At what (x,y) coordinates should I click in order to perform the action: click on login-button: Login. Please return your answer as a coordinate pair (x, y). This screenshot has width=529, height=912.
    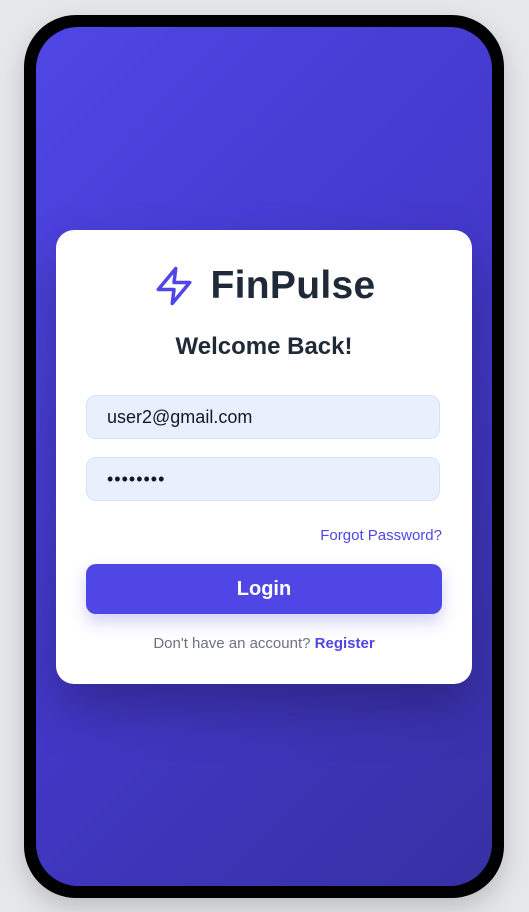
    Looking at the image, I should click on (264, 589).